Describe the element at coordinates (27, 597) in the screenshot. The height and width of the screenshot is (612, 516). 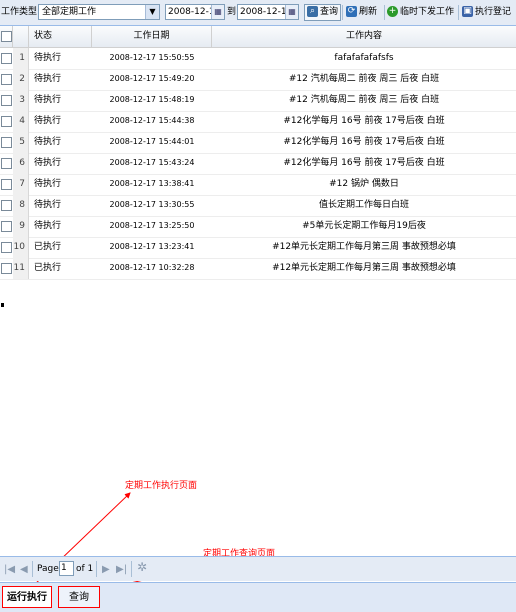
I see `tab-run-execute: 运行执行` at that location.